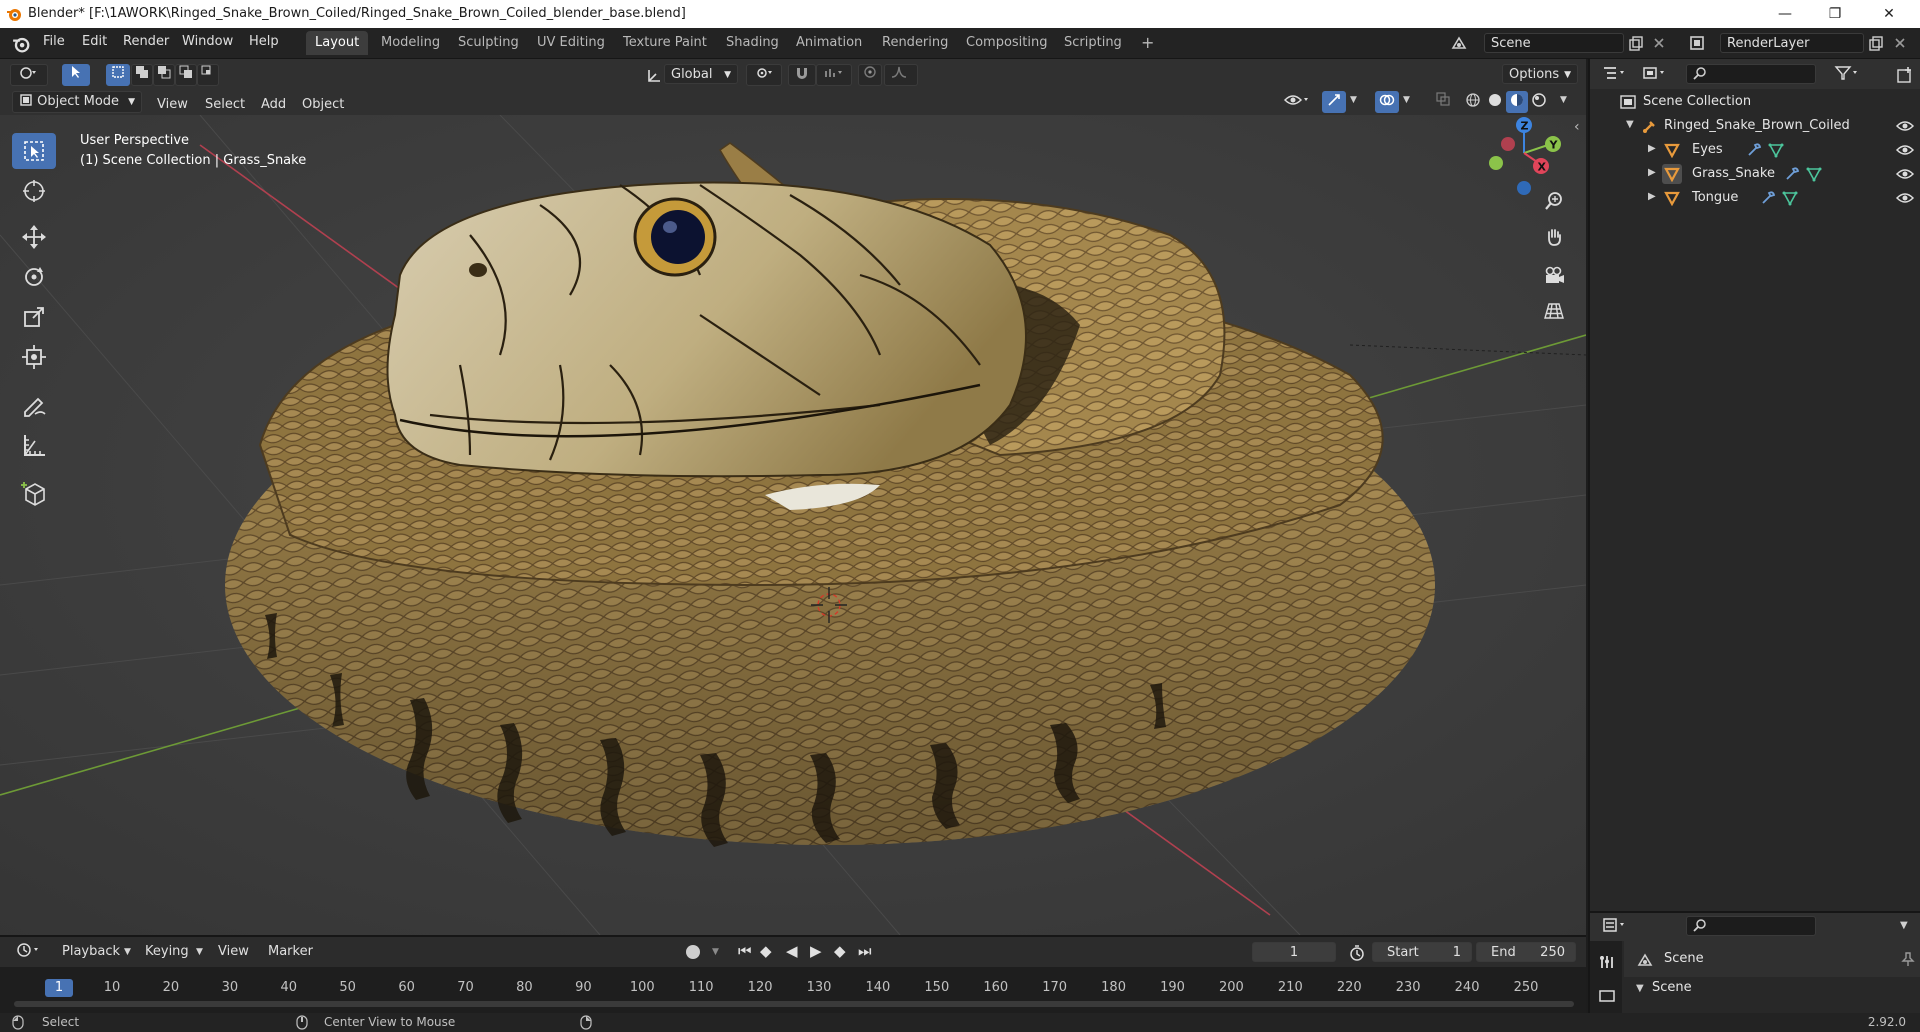  Describe the element at coordinates (34, 317) in the screenshot. I see `tool-scale` at that location.